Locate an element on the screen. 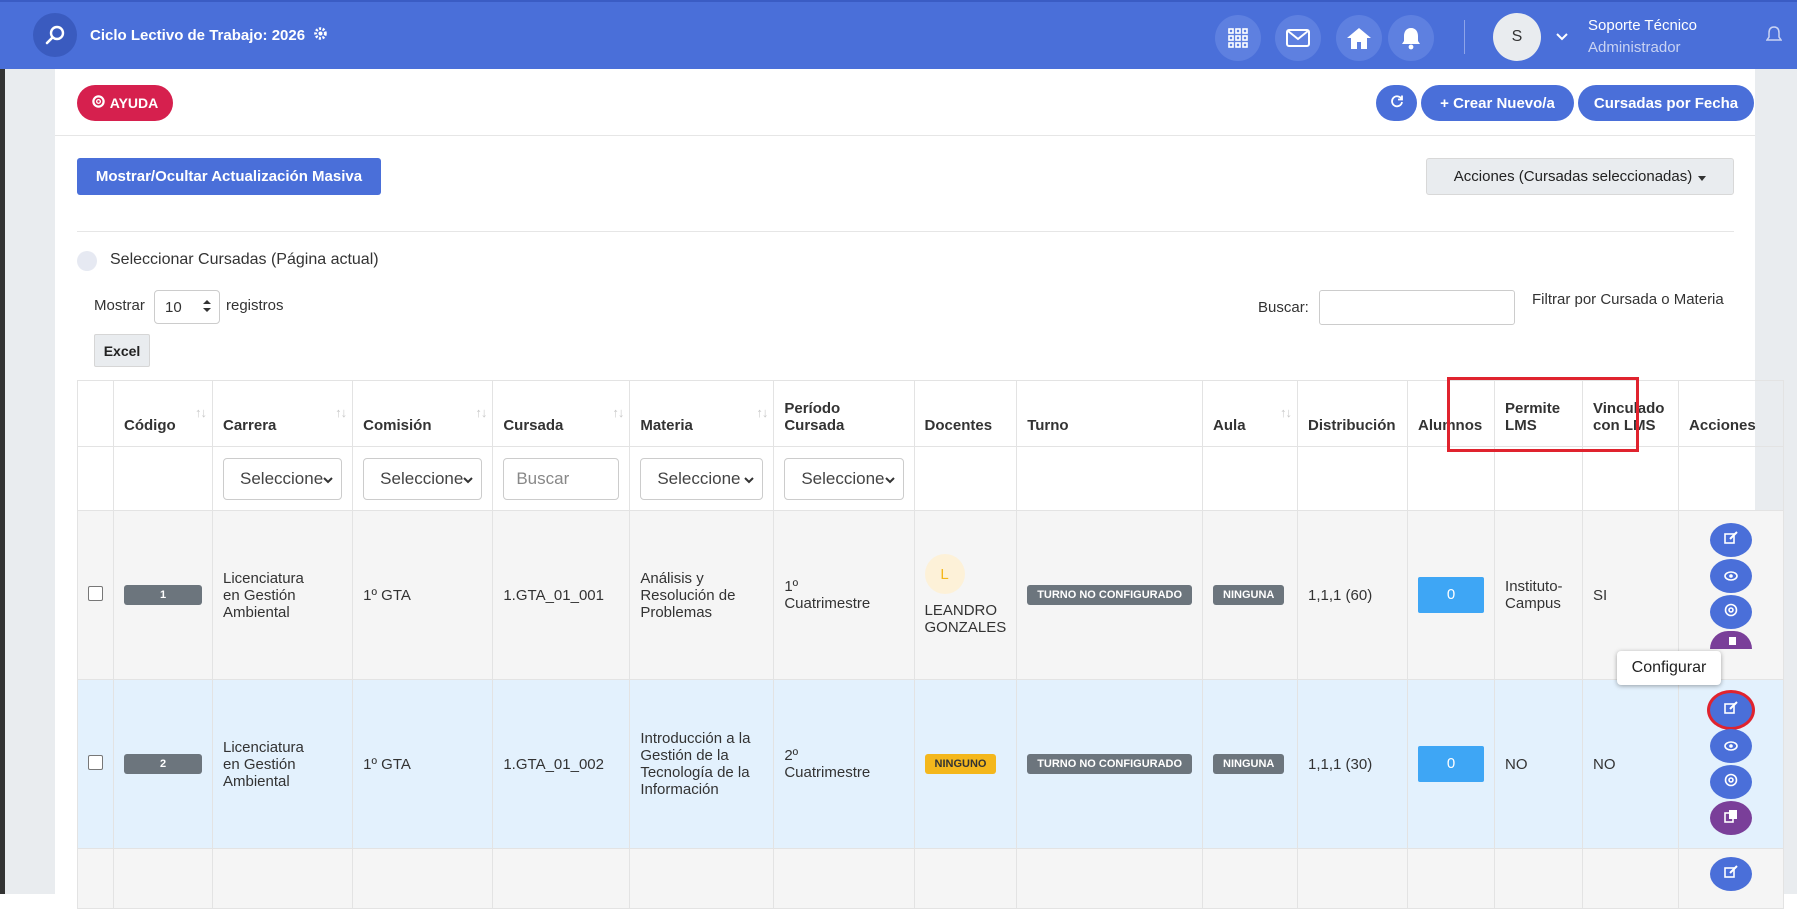  col-aula: Aula ↑↓ is located at coordinates (1250, 413).